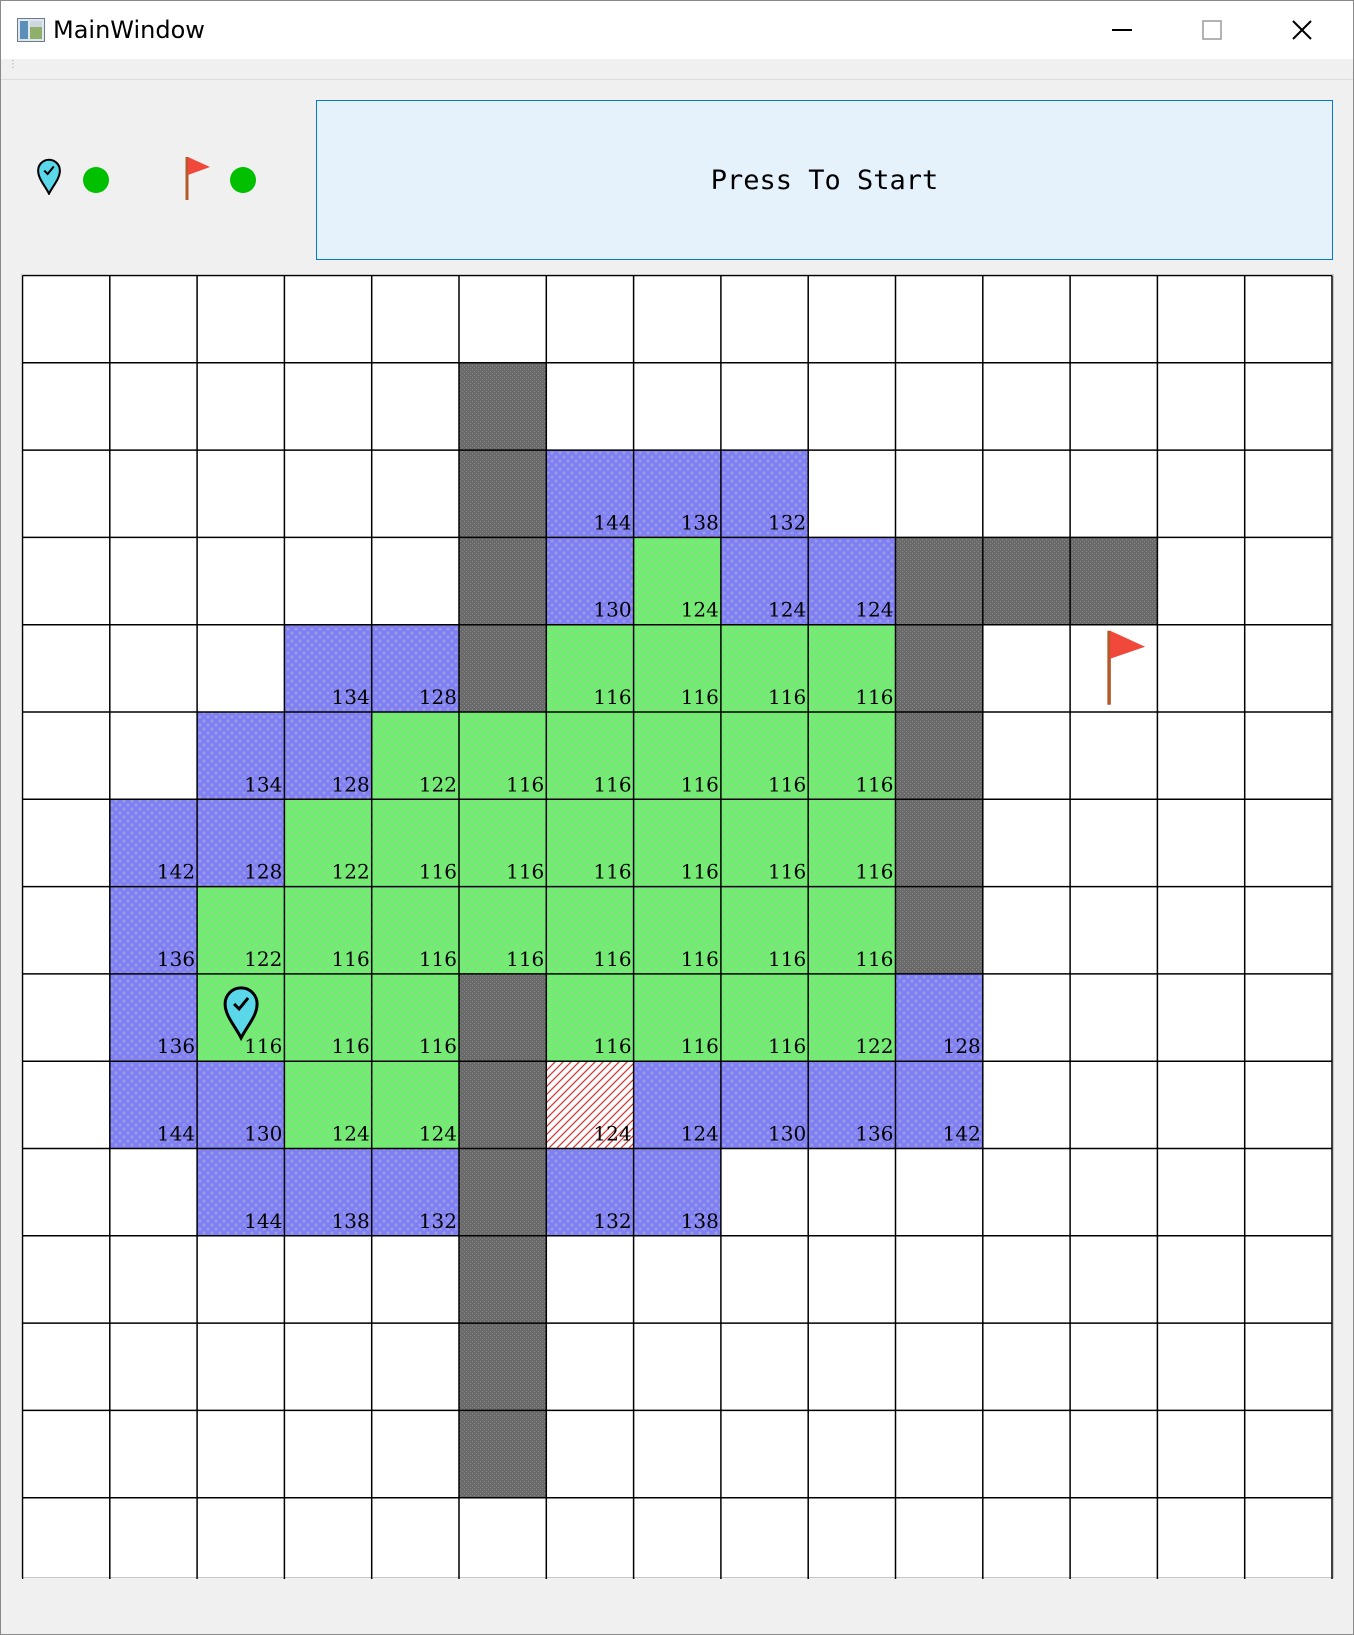  I want to click on maximize-button, so click(1212, 30).